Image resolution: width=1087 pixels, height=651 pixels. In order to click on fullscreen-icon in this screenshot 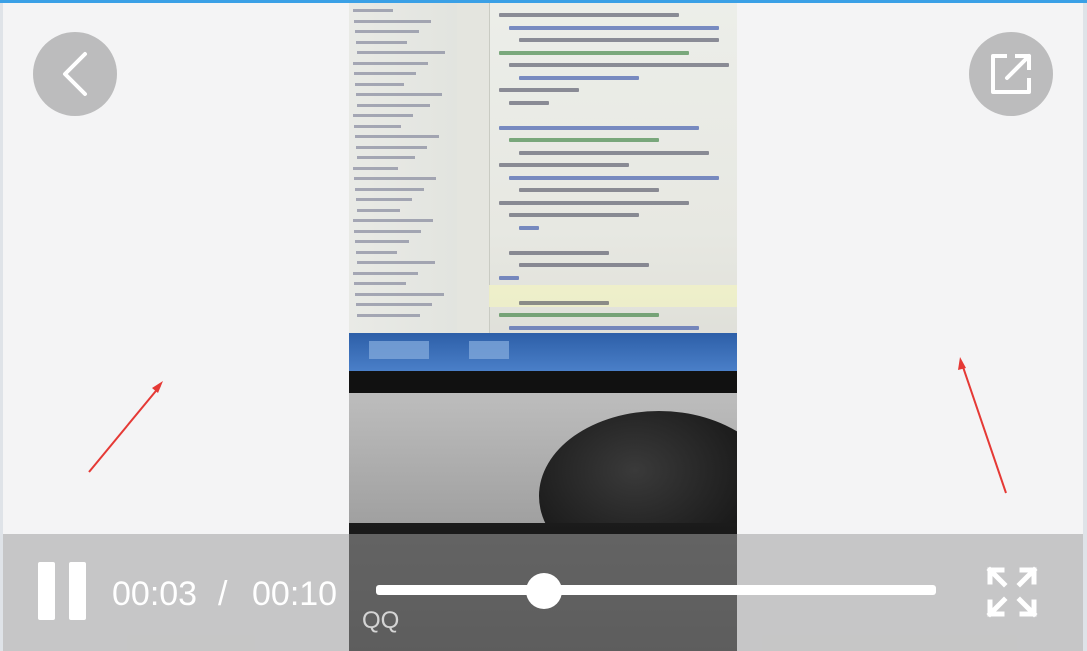, I will do `click(1012, 592)`.